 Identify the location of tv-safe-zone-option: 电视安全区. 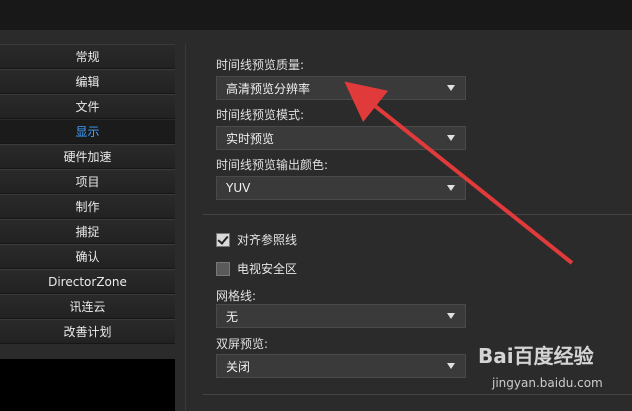
(256, 268).